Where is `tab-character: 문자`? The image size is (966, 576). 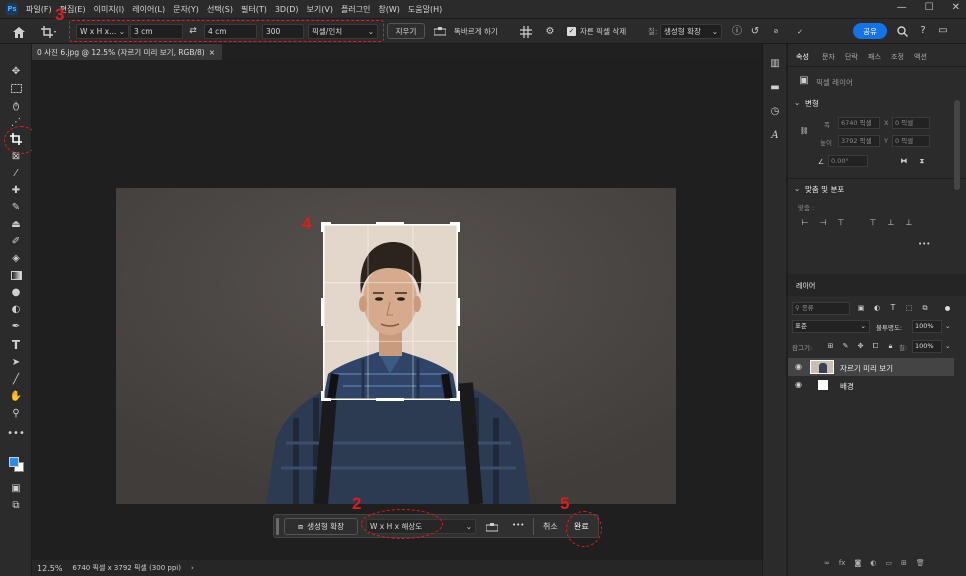 tab-character: 문자 is located at coordinates (828, 57).